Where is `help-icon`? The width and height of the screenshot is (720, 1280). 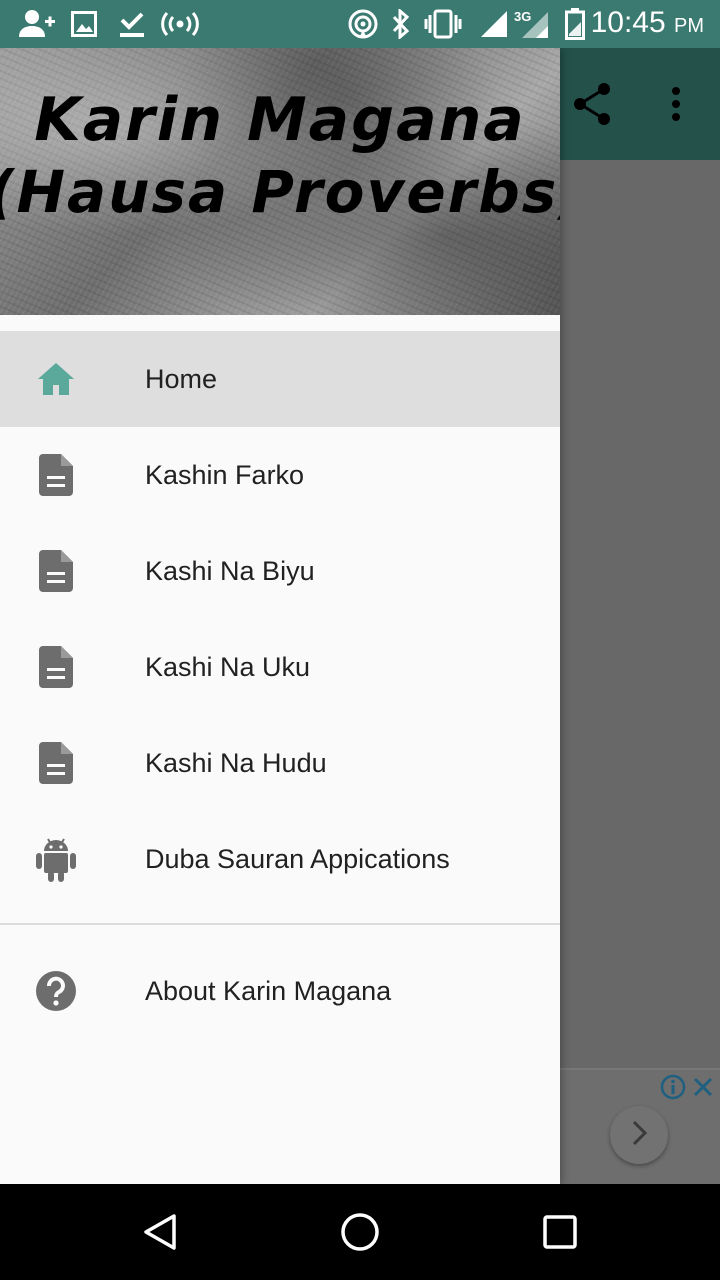
help-icon is located at coordinates (56, 991).